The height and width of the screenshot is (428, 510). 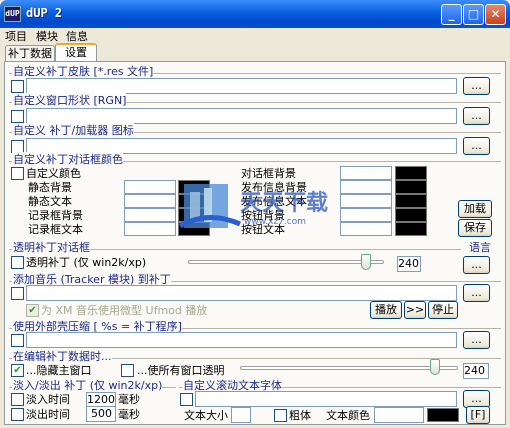 What do you see at coordinates (48, 414) in the screenshot?
I see `fade-out-label: 淡出时间` at bounding box center [48, 414].